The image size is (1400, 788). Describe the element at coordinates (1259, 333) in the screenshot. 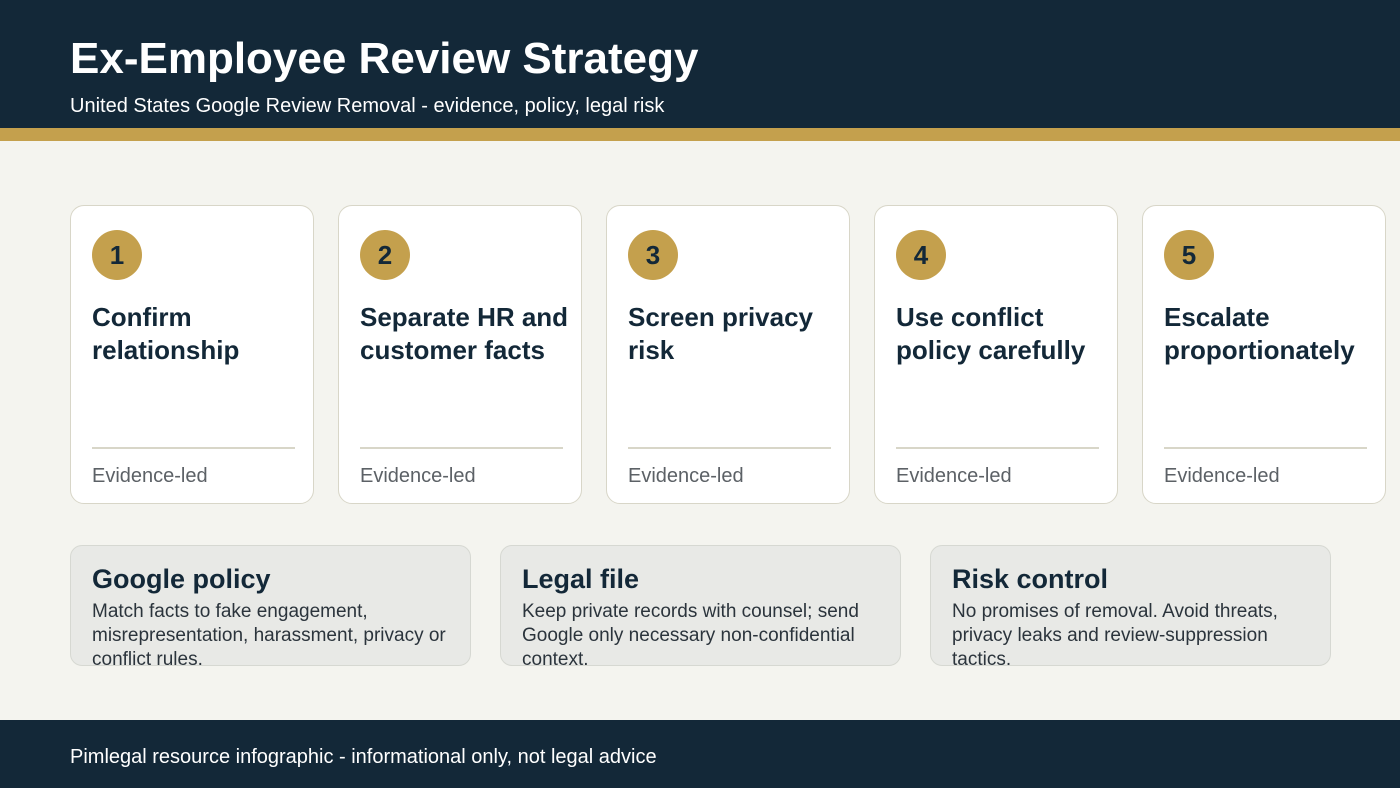

I see `step-title: Escalate proportionately` at that location.